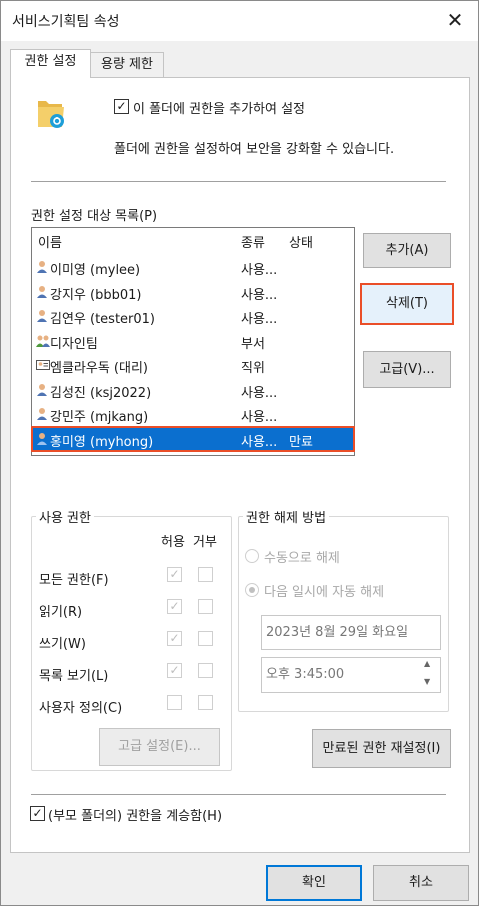 Image resolution: width=479 pixels, height=906 pixels. I want to click on manual-release-label: 수동으로 해제, so click(302, 558).